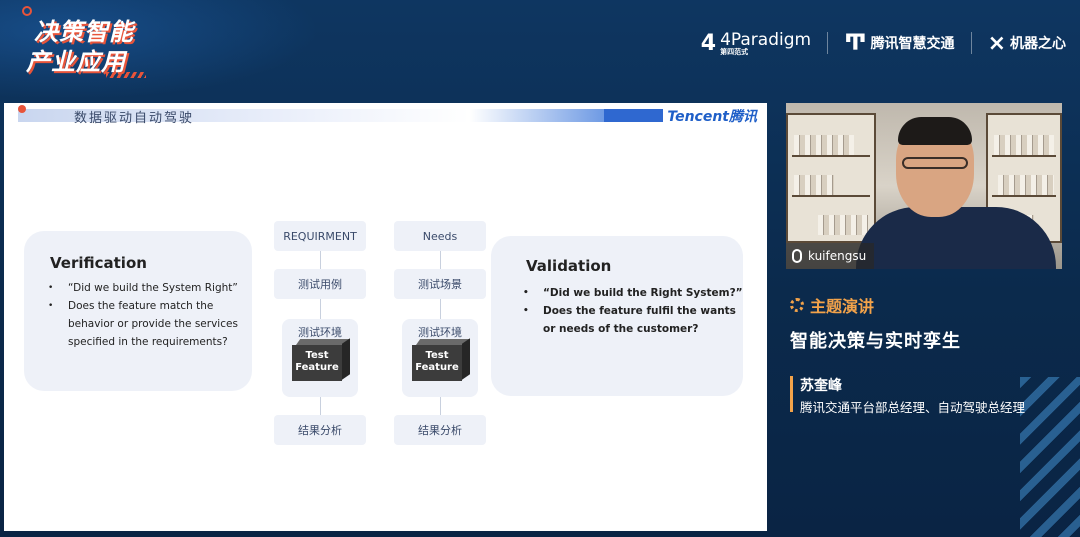  I want to click on sponsor-4paradigm: 4 4Paradigm 第四范式, so click(756, 43).